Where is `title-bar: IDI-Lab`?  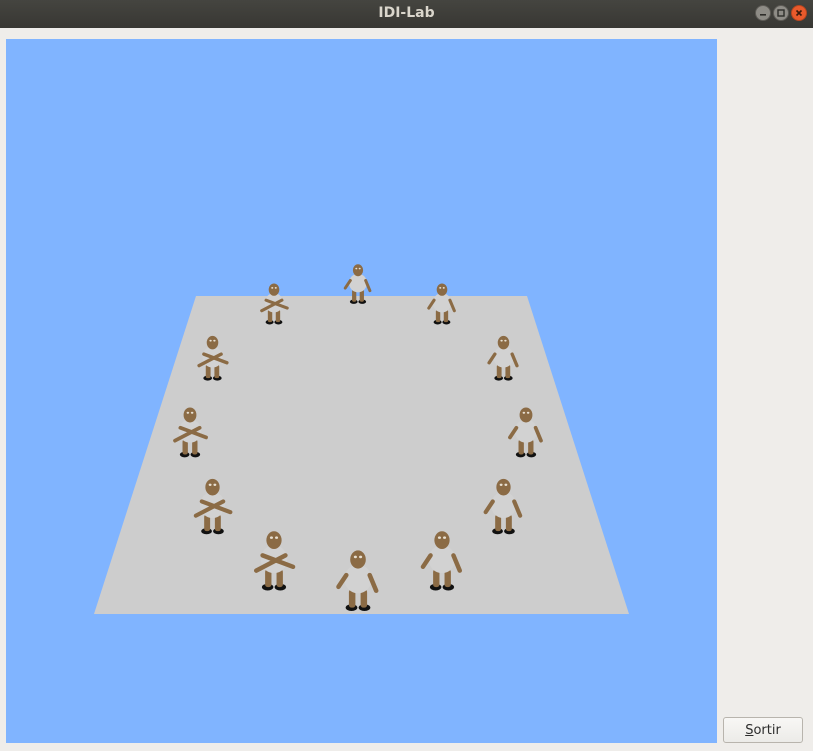 title-bar: IDI-Lab is located at coordinates (406, 14).